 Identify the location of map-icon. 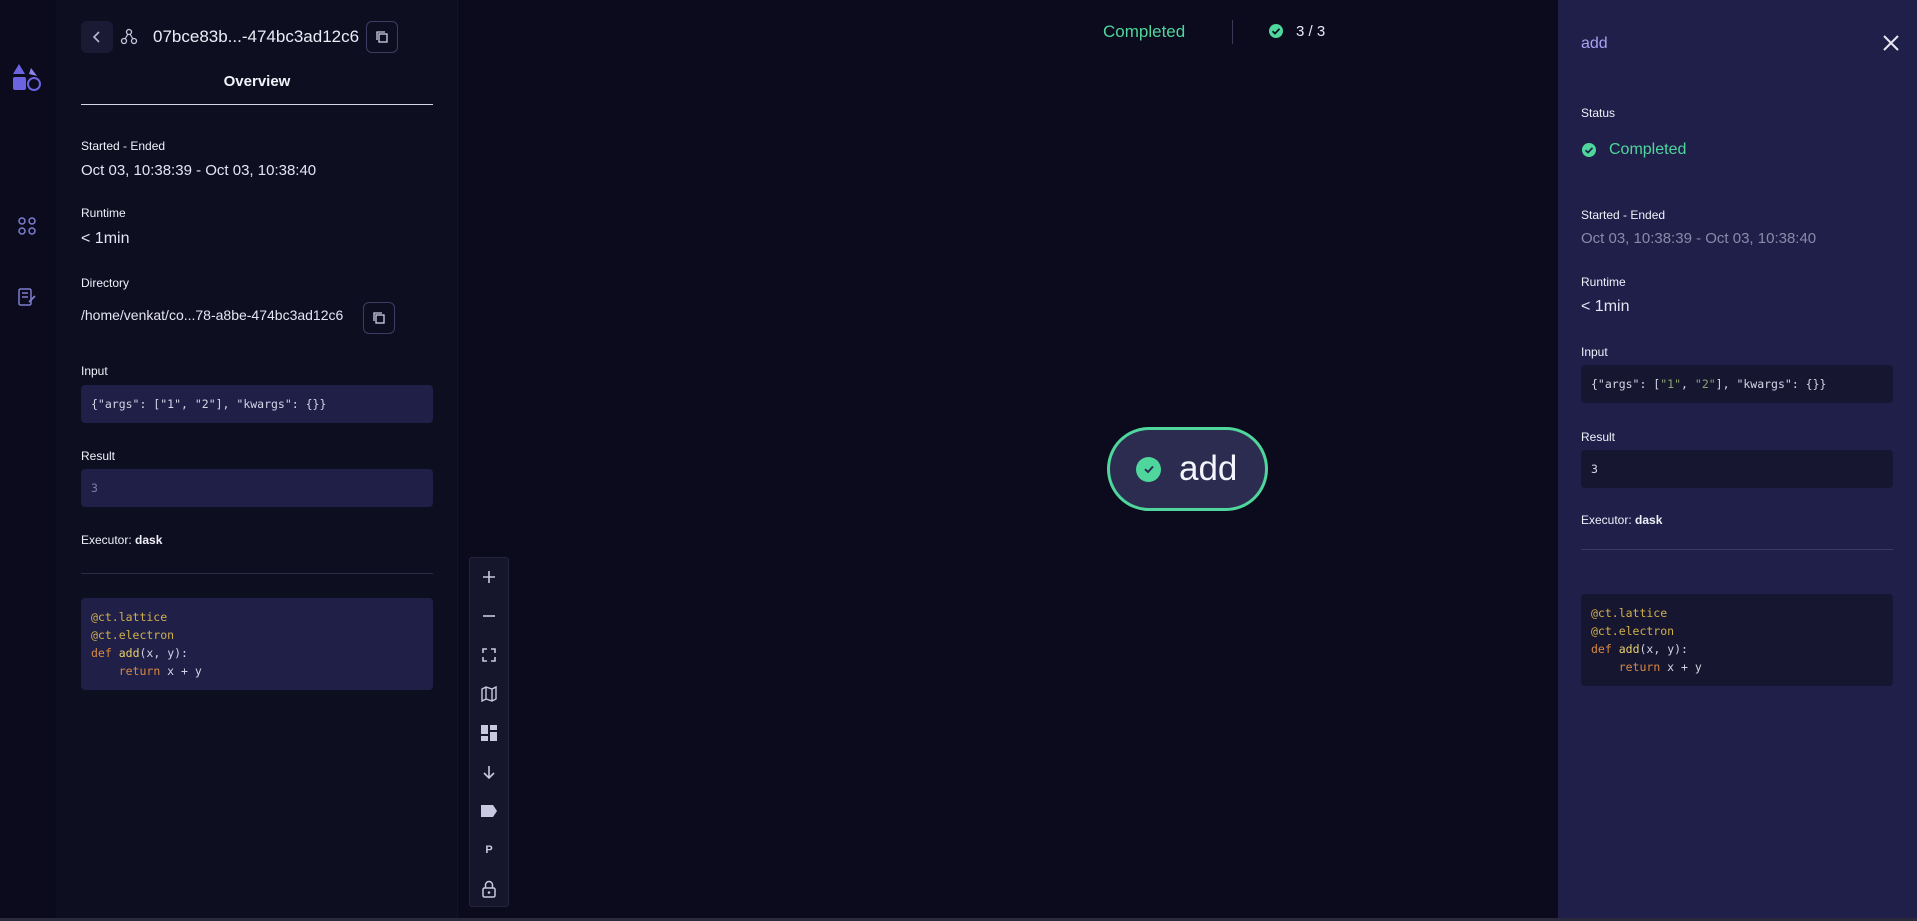
(489, 694).